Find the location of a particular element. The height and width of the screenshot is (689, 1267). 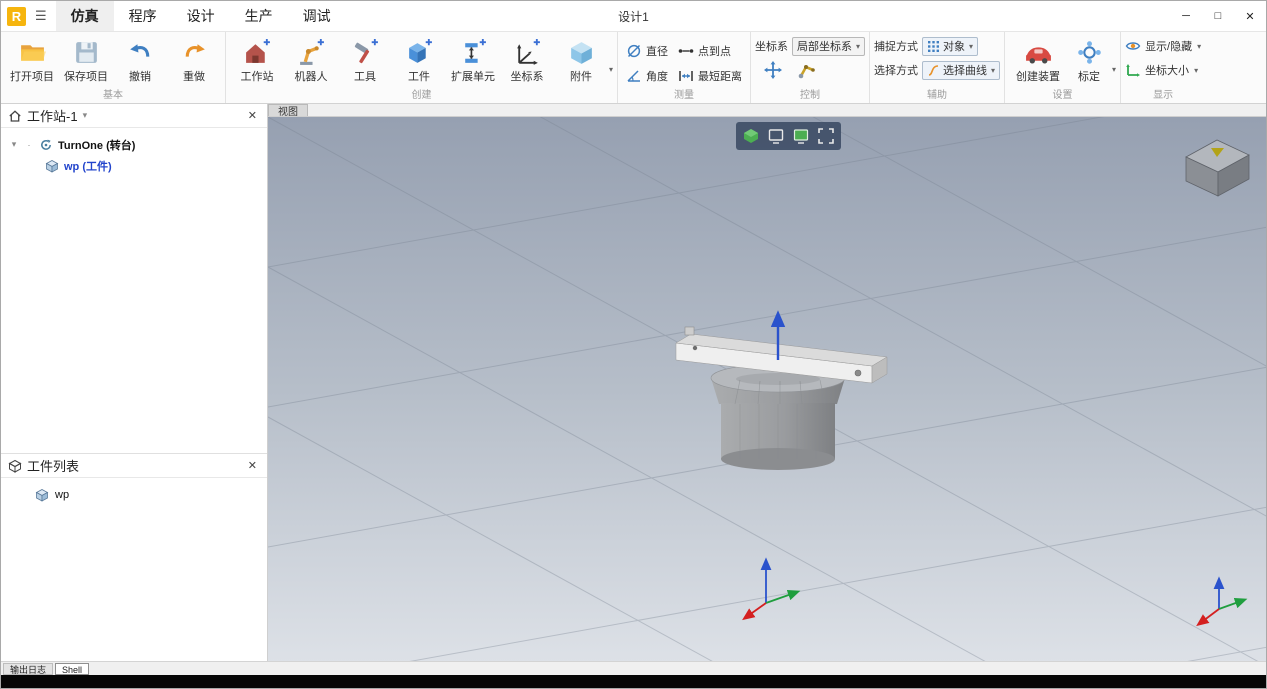

workstation-panel-header: 工作站-1 ▾ ✕ is located at coordinates (134, 116).